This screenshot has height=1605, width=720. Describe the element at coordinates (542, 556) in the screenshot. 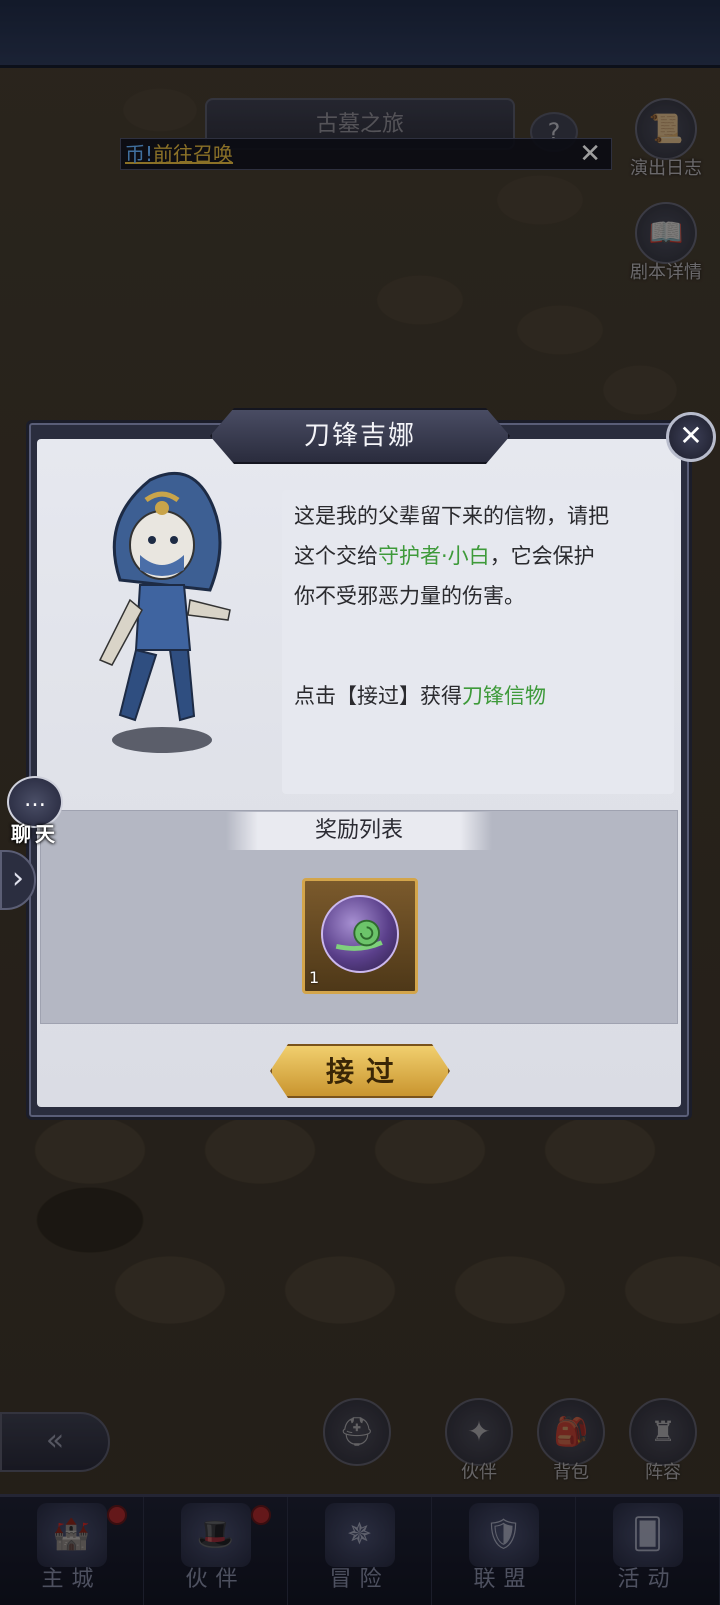

I see `speech-text: ，它会保护` at that location.